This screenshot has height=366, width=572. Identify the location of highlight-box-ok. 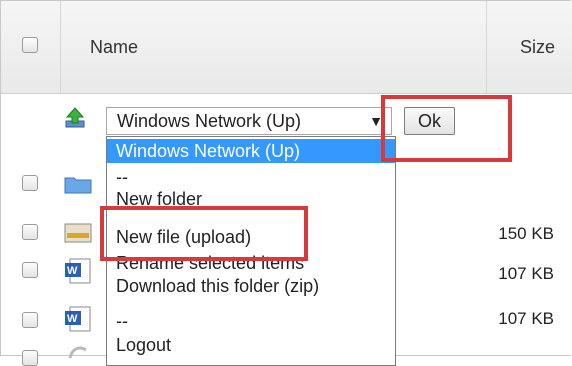
(446, 128).